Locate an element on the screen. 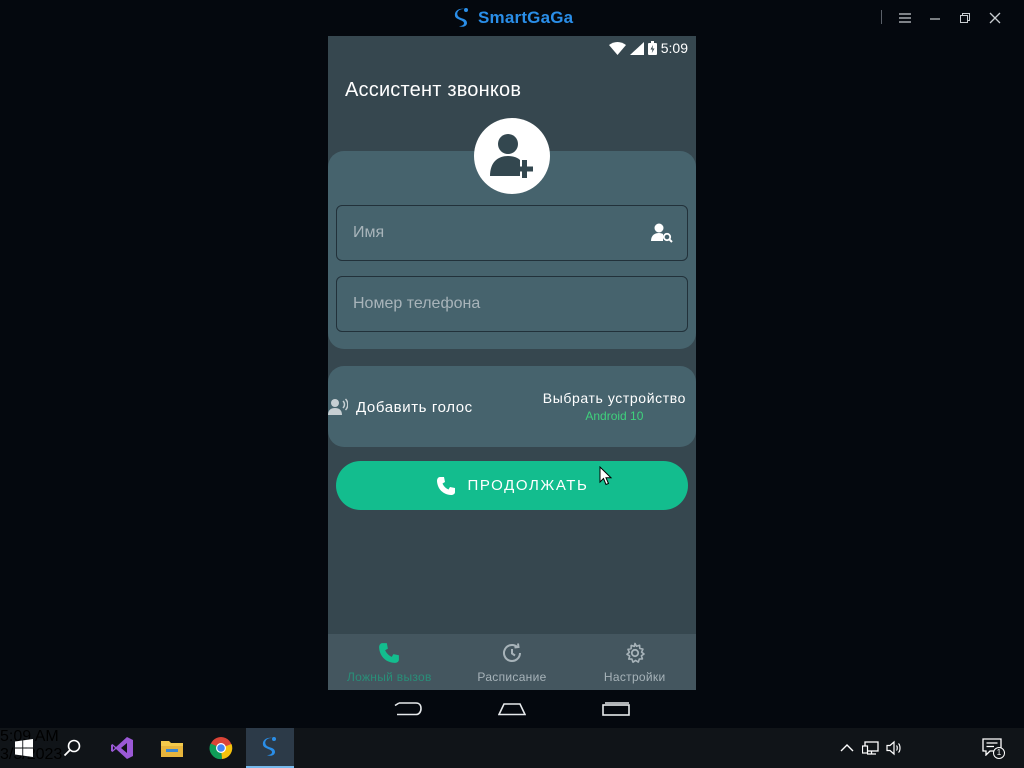 The width and height of the screenshot is (1024, 768). nav-settings: Настройки is located at coordinates (634, 662).